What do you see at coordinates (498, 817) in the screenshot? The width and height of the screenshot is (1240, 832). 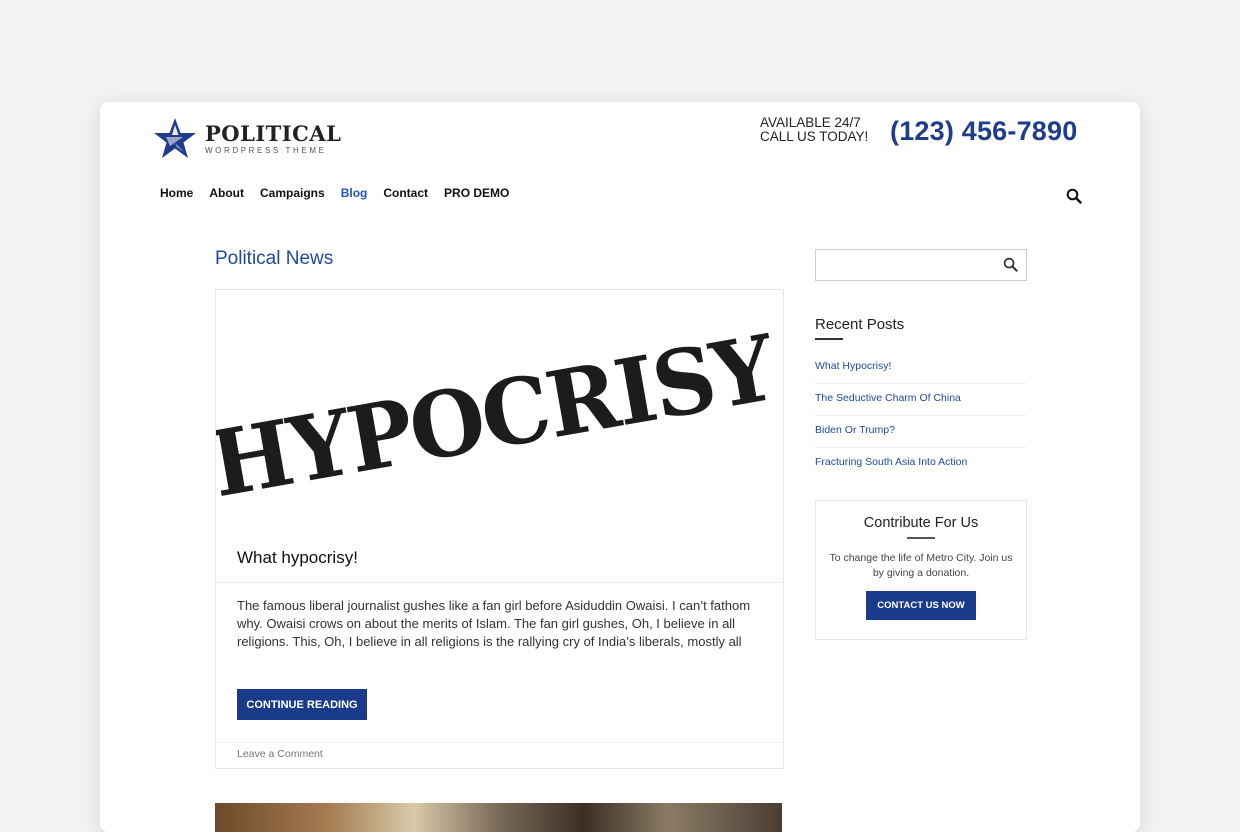 I see `next-post-image` at bounding box center [498, 817].